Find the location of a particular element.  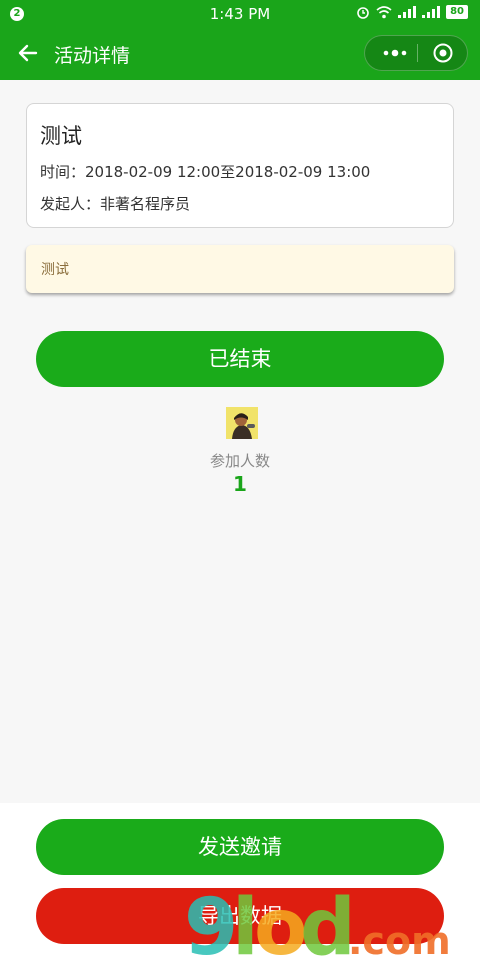

capsule-divider is located at coordinates (417, 53).